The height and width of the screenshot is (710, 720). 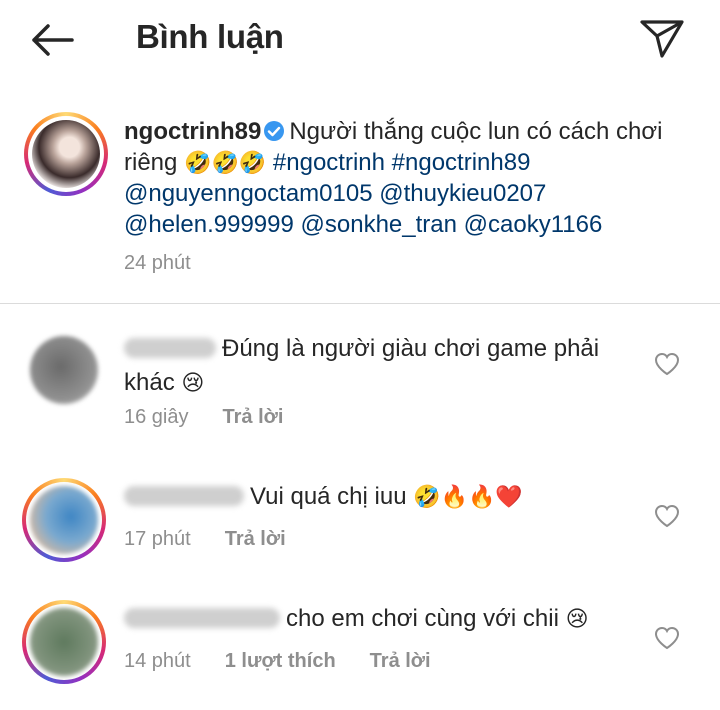 I want to click on comment-meta: 17 phút Trả lời, so click(x=222, y=539).